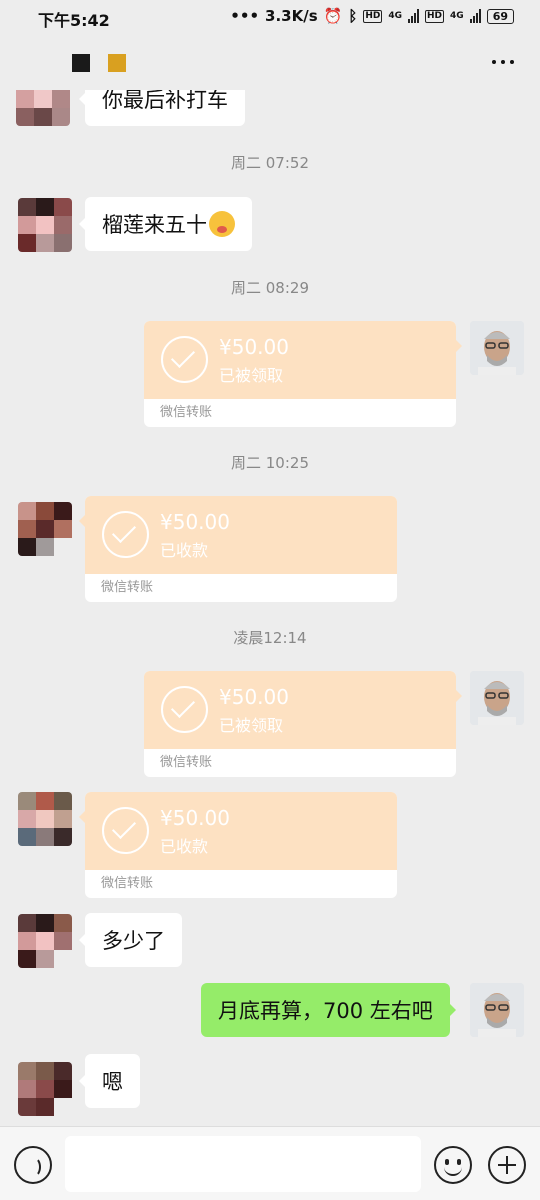 The image size is (540, 1200). I want to click on hd-badge-2: HD, so click(435, 16).